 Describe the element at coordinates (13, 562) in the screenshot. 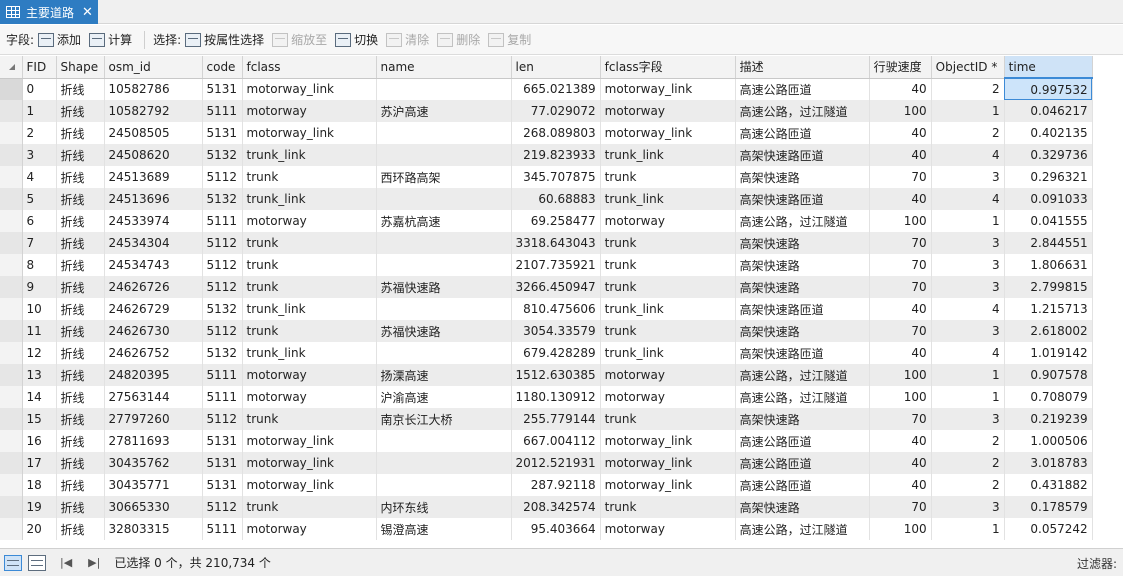

I see `show-all-records-icon` at that location.